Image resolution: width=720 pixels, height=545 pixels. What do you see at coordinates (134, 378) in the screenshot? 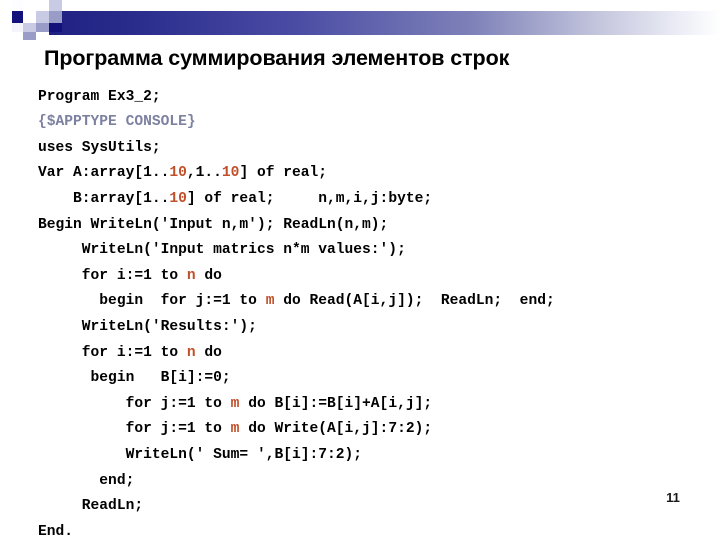
I see `code-line: begin B[i]:=0;` at bounding box center [134, 378].